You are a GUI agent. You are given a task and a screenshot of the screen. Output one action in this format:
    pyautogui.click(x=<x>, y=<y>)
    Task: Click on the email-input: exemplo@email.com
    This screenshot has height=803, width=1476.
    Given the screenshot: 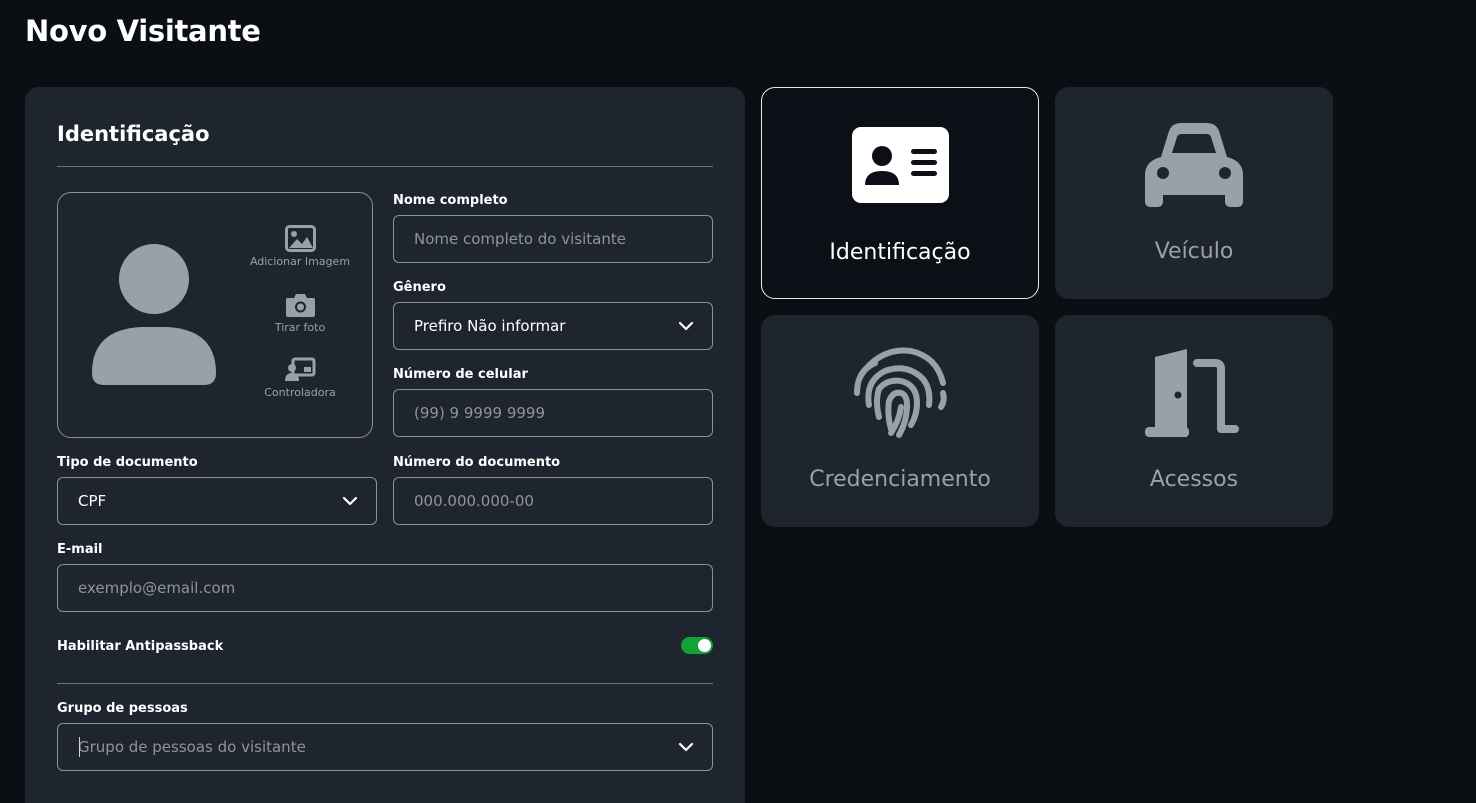 What is the action you would take?
    pyautogui.click(x=385, y=588)
    